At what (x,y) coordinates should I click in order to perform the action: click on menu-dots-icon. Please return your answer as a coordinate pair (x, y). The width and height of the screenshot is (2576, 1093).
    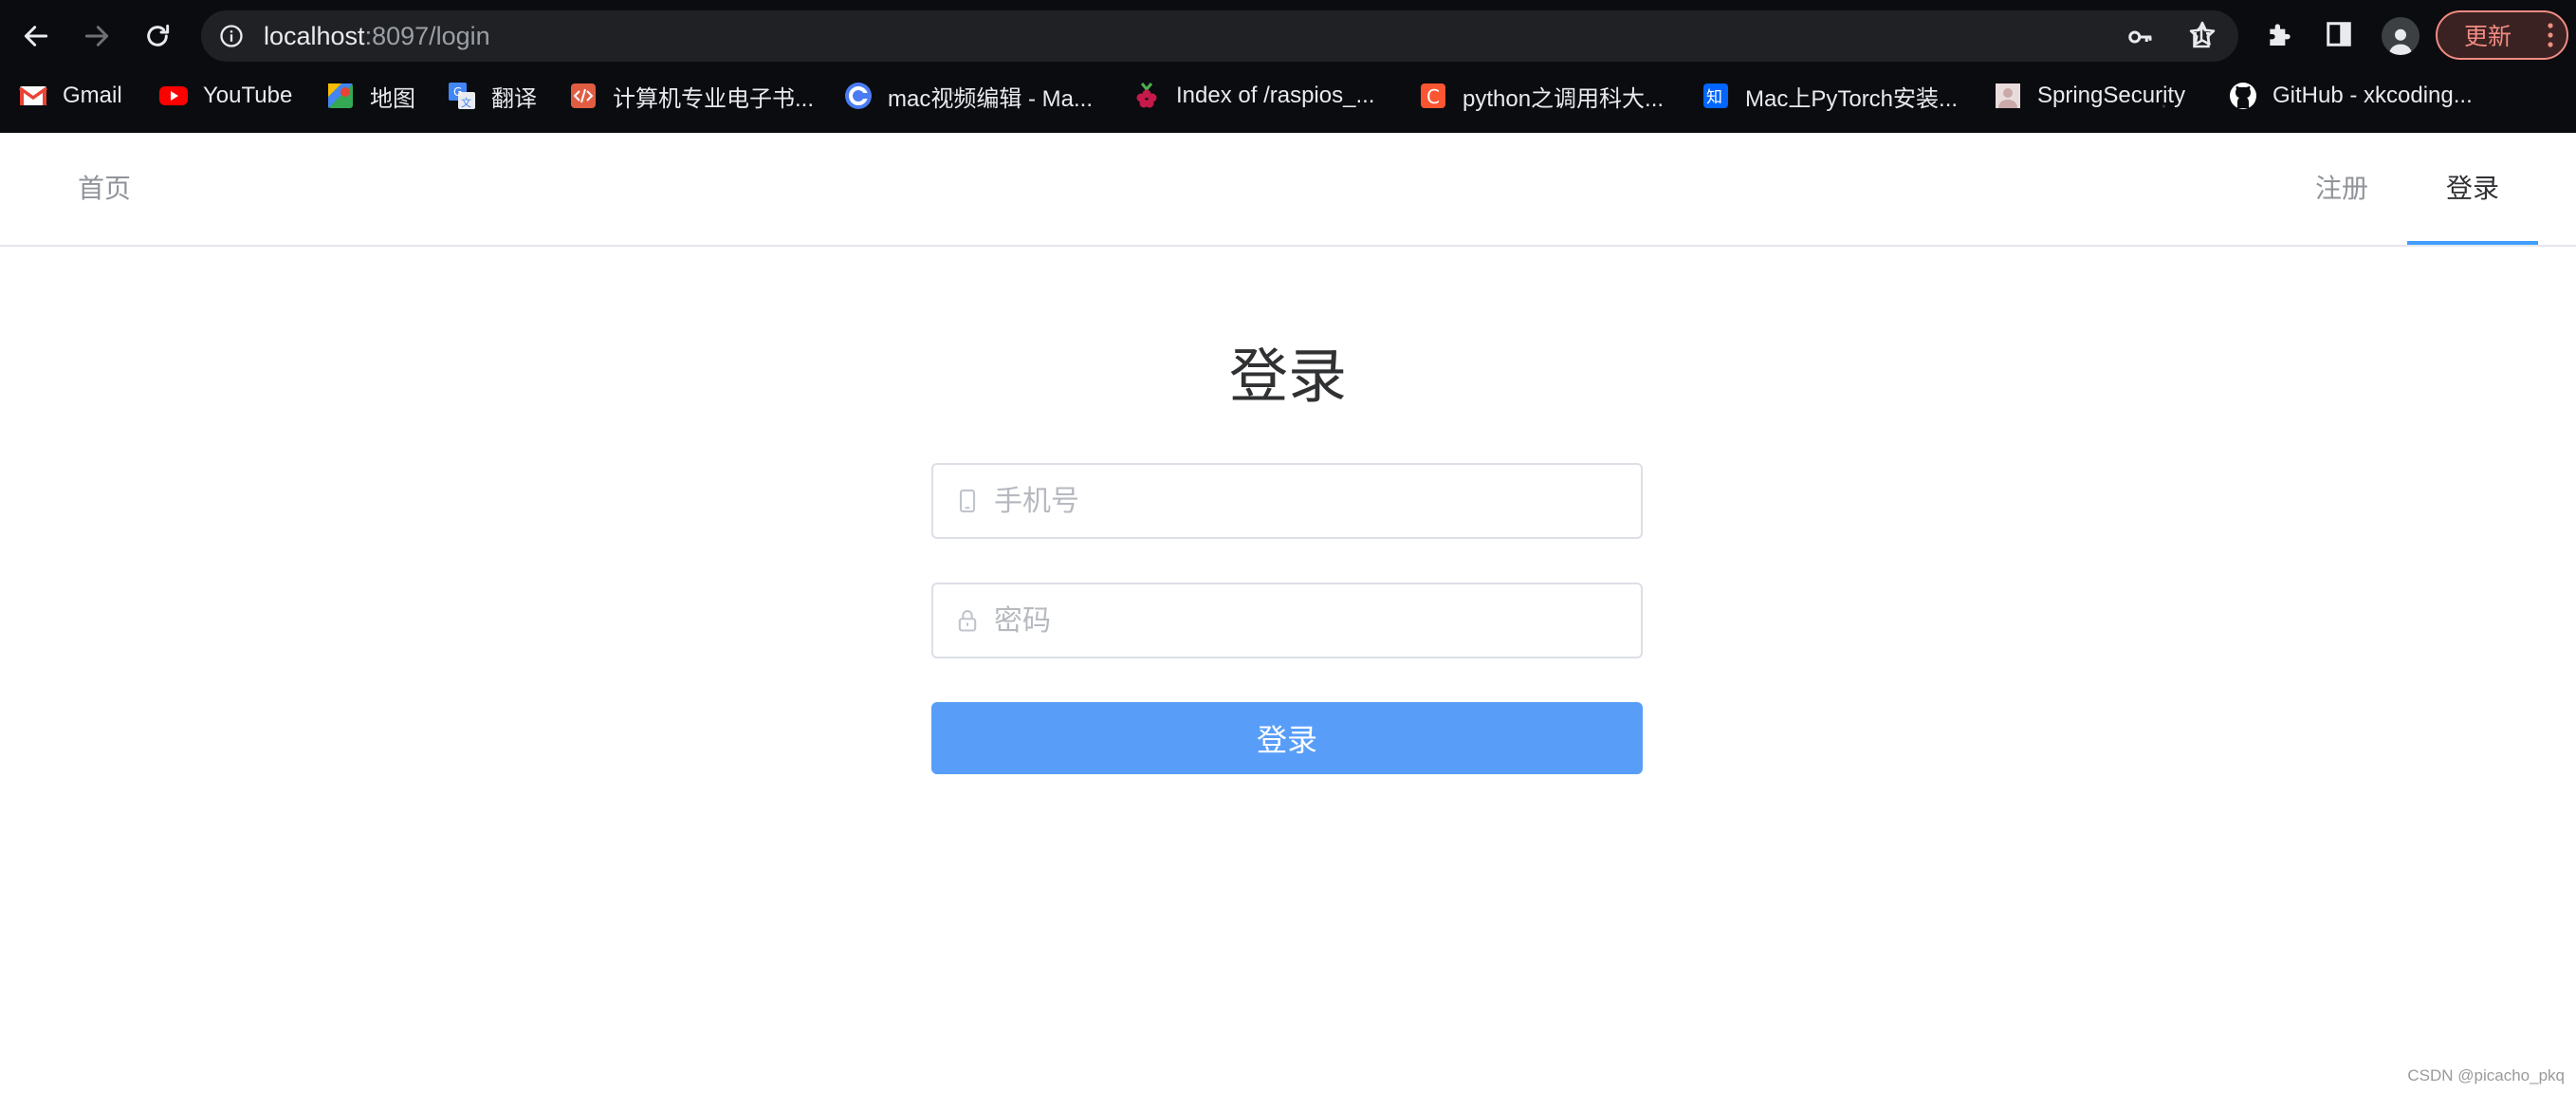
    Looking at the image, I should click on (2550, 35).